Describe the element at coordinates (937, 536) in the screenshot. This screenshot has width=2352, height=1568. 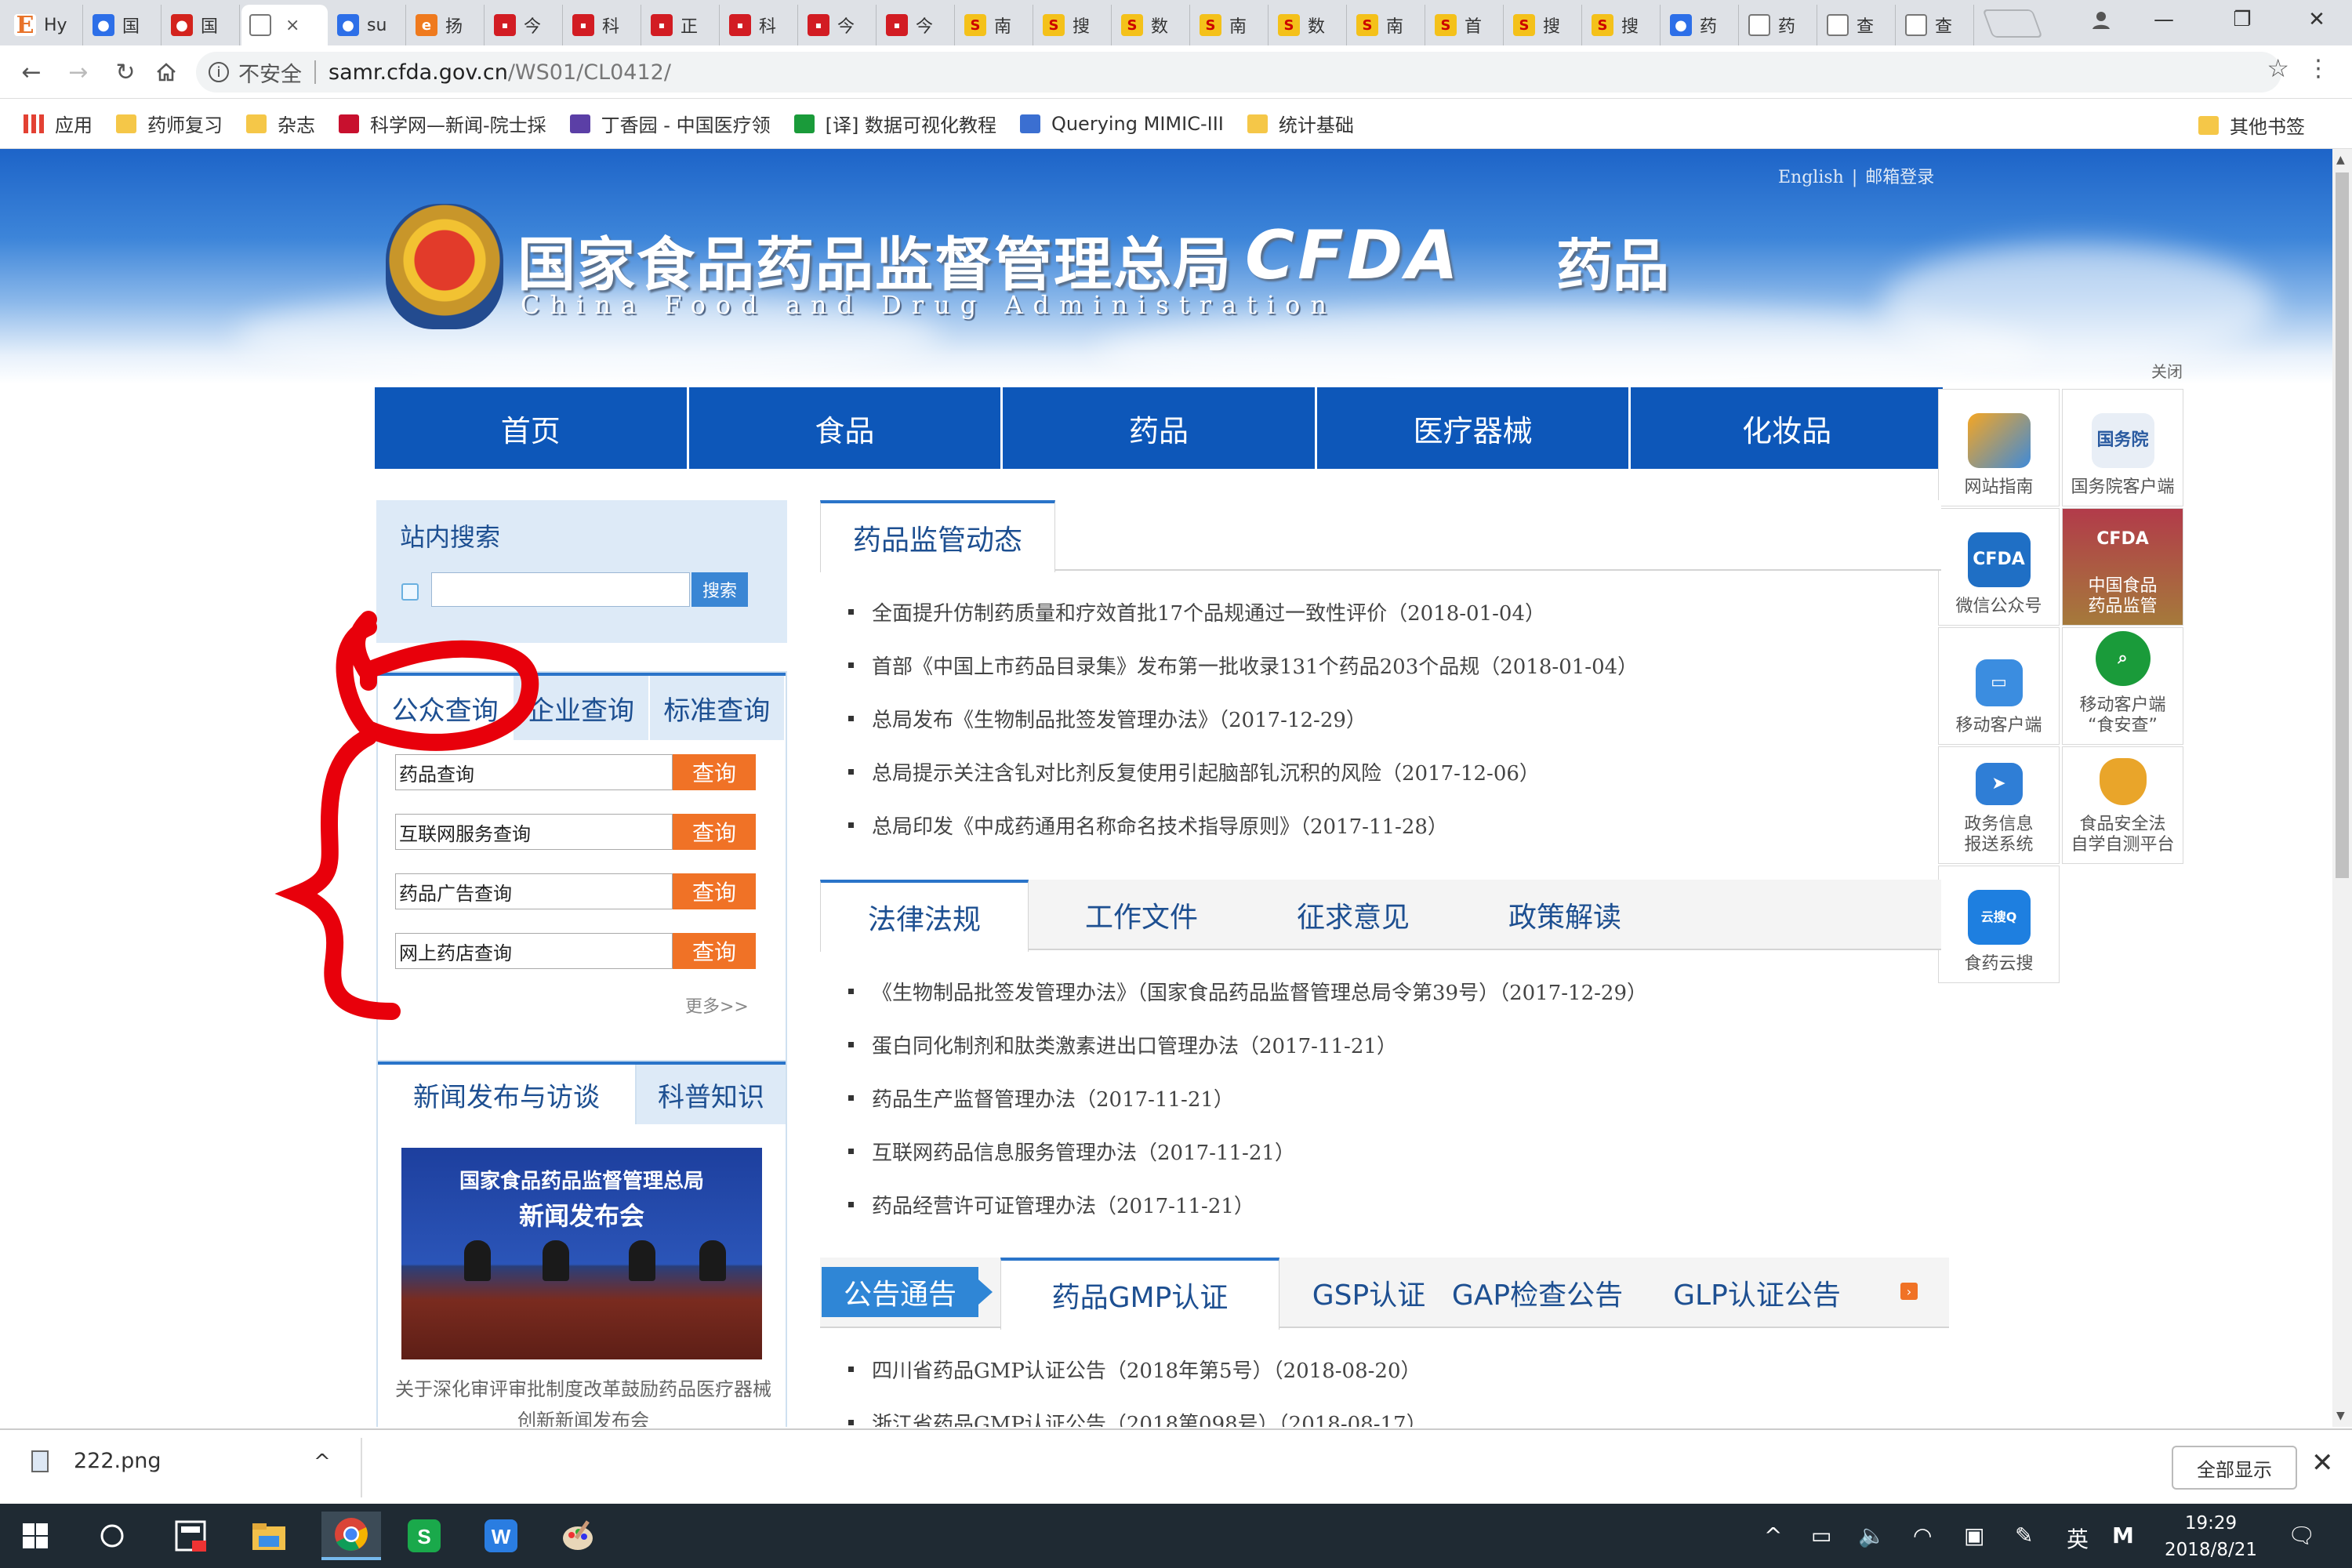
I see `tab-drug-news: 药品监管动态` at that location.